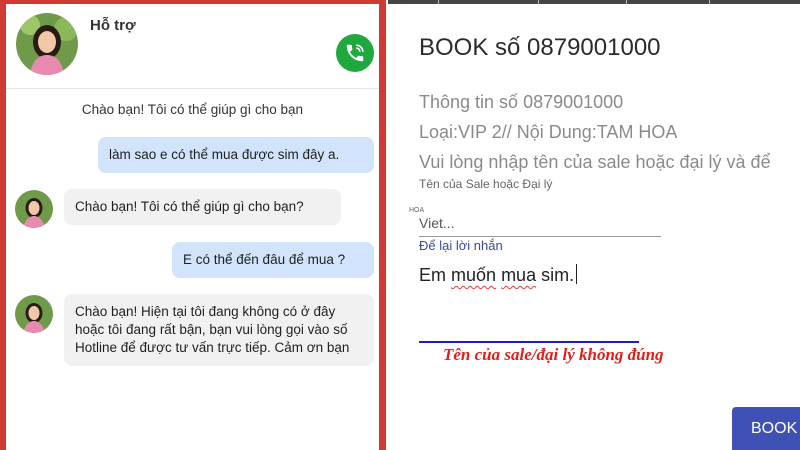 The image size is (800, 450). I want to click on message-input: Em muốn mua sim., so click(584, 280).